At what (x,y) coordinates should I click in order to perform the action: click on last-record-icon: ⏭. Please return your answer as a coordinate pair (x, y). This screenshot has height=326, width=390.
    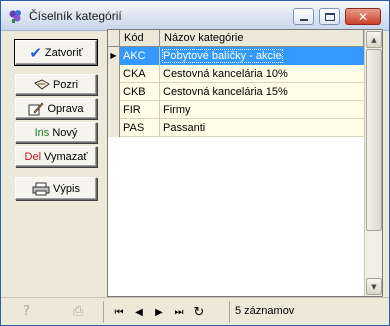
    Looking at the image, I should click on (179, 312).